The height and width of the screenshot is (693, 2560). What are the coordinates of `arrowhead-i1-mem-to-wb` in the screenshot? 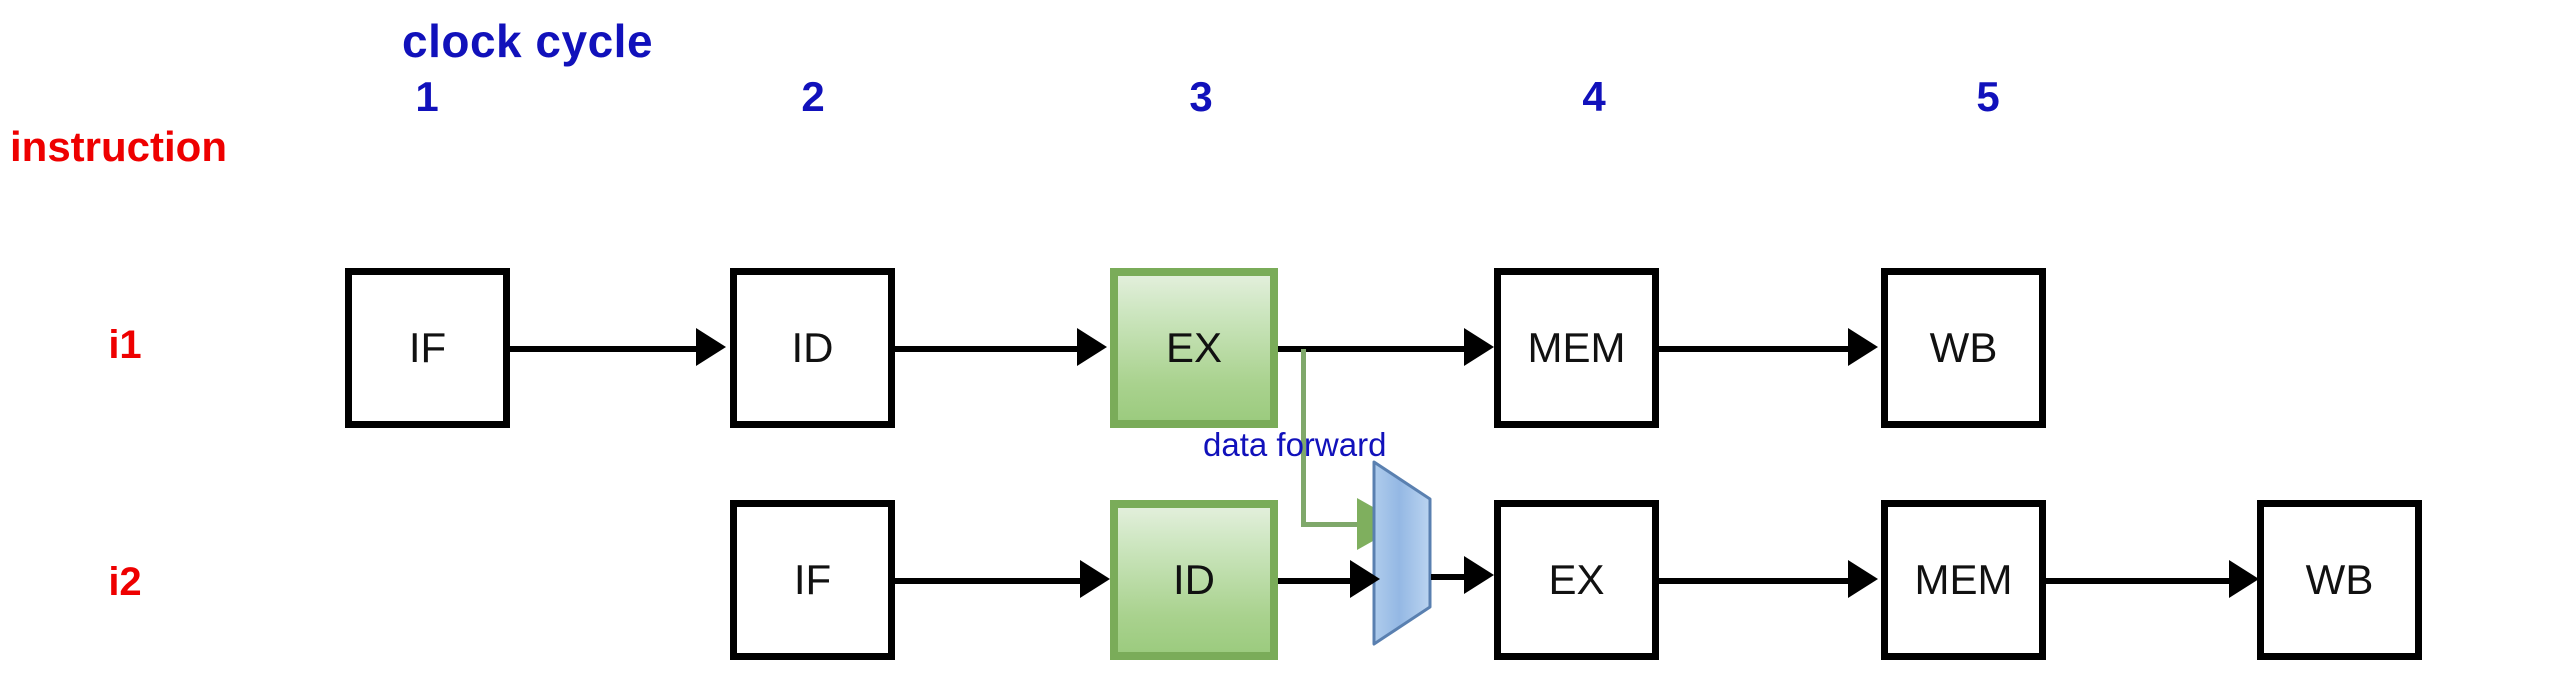 It's located at (1863, 347).